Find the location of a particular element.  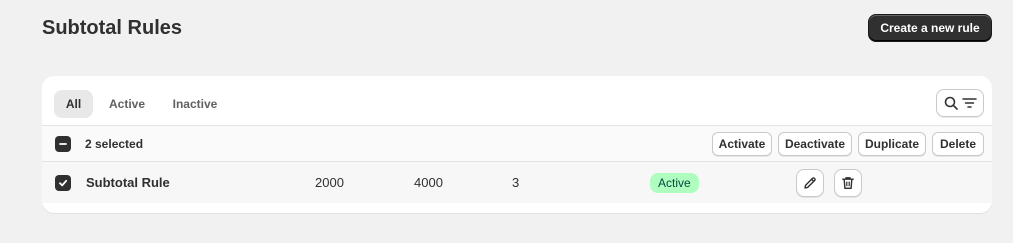

activate-button: Activate is located at coordinates (742, 144).